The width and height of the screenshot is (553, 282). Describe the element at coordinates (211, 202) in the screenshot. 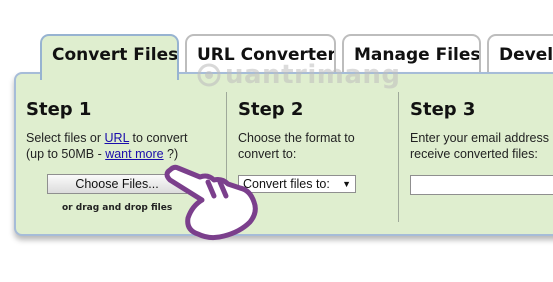

I see `cursor-hand-icon` at that location.